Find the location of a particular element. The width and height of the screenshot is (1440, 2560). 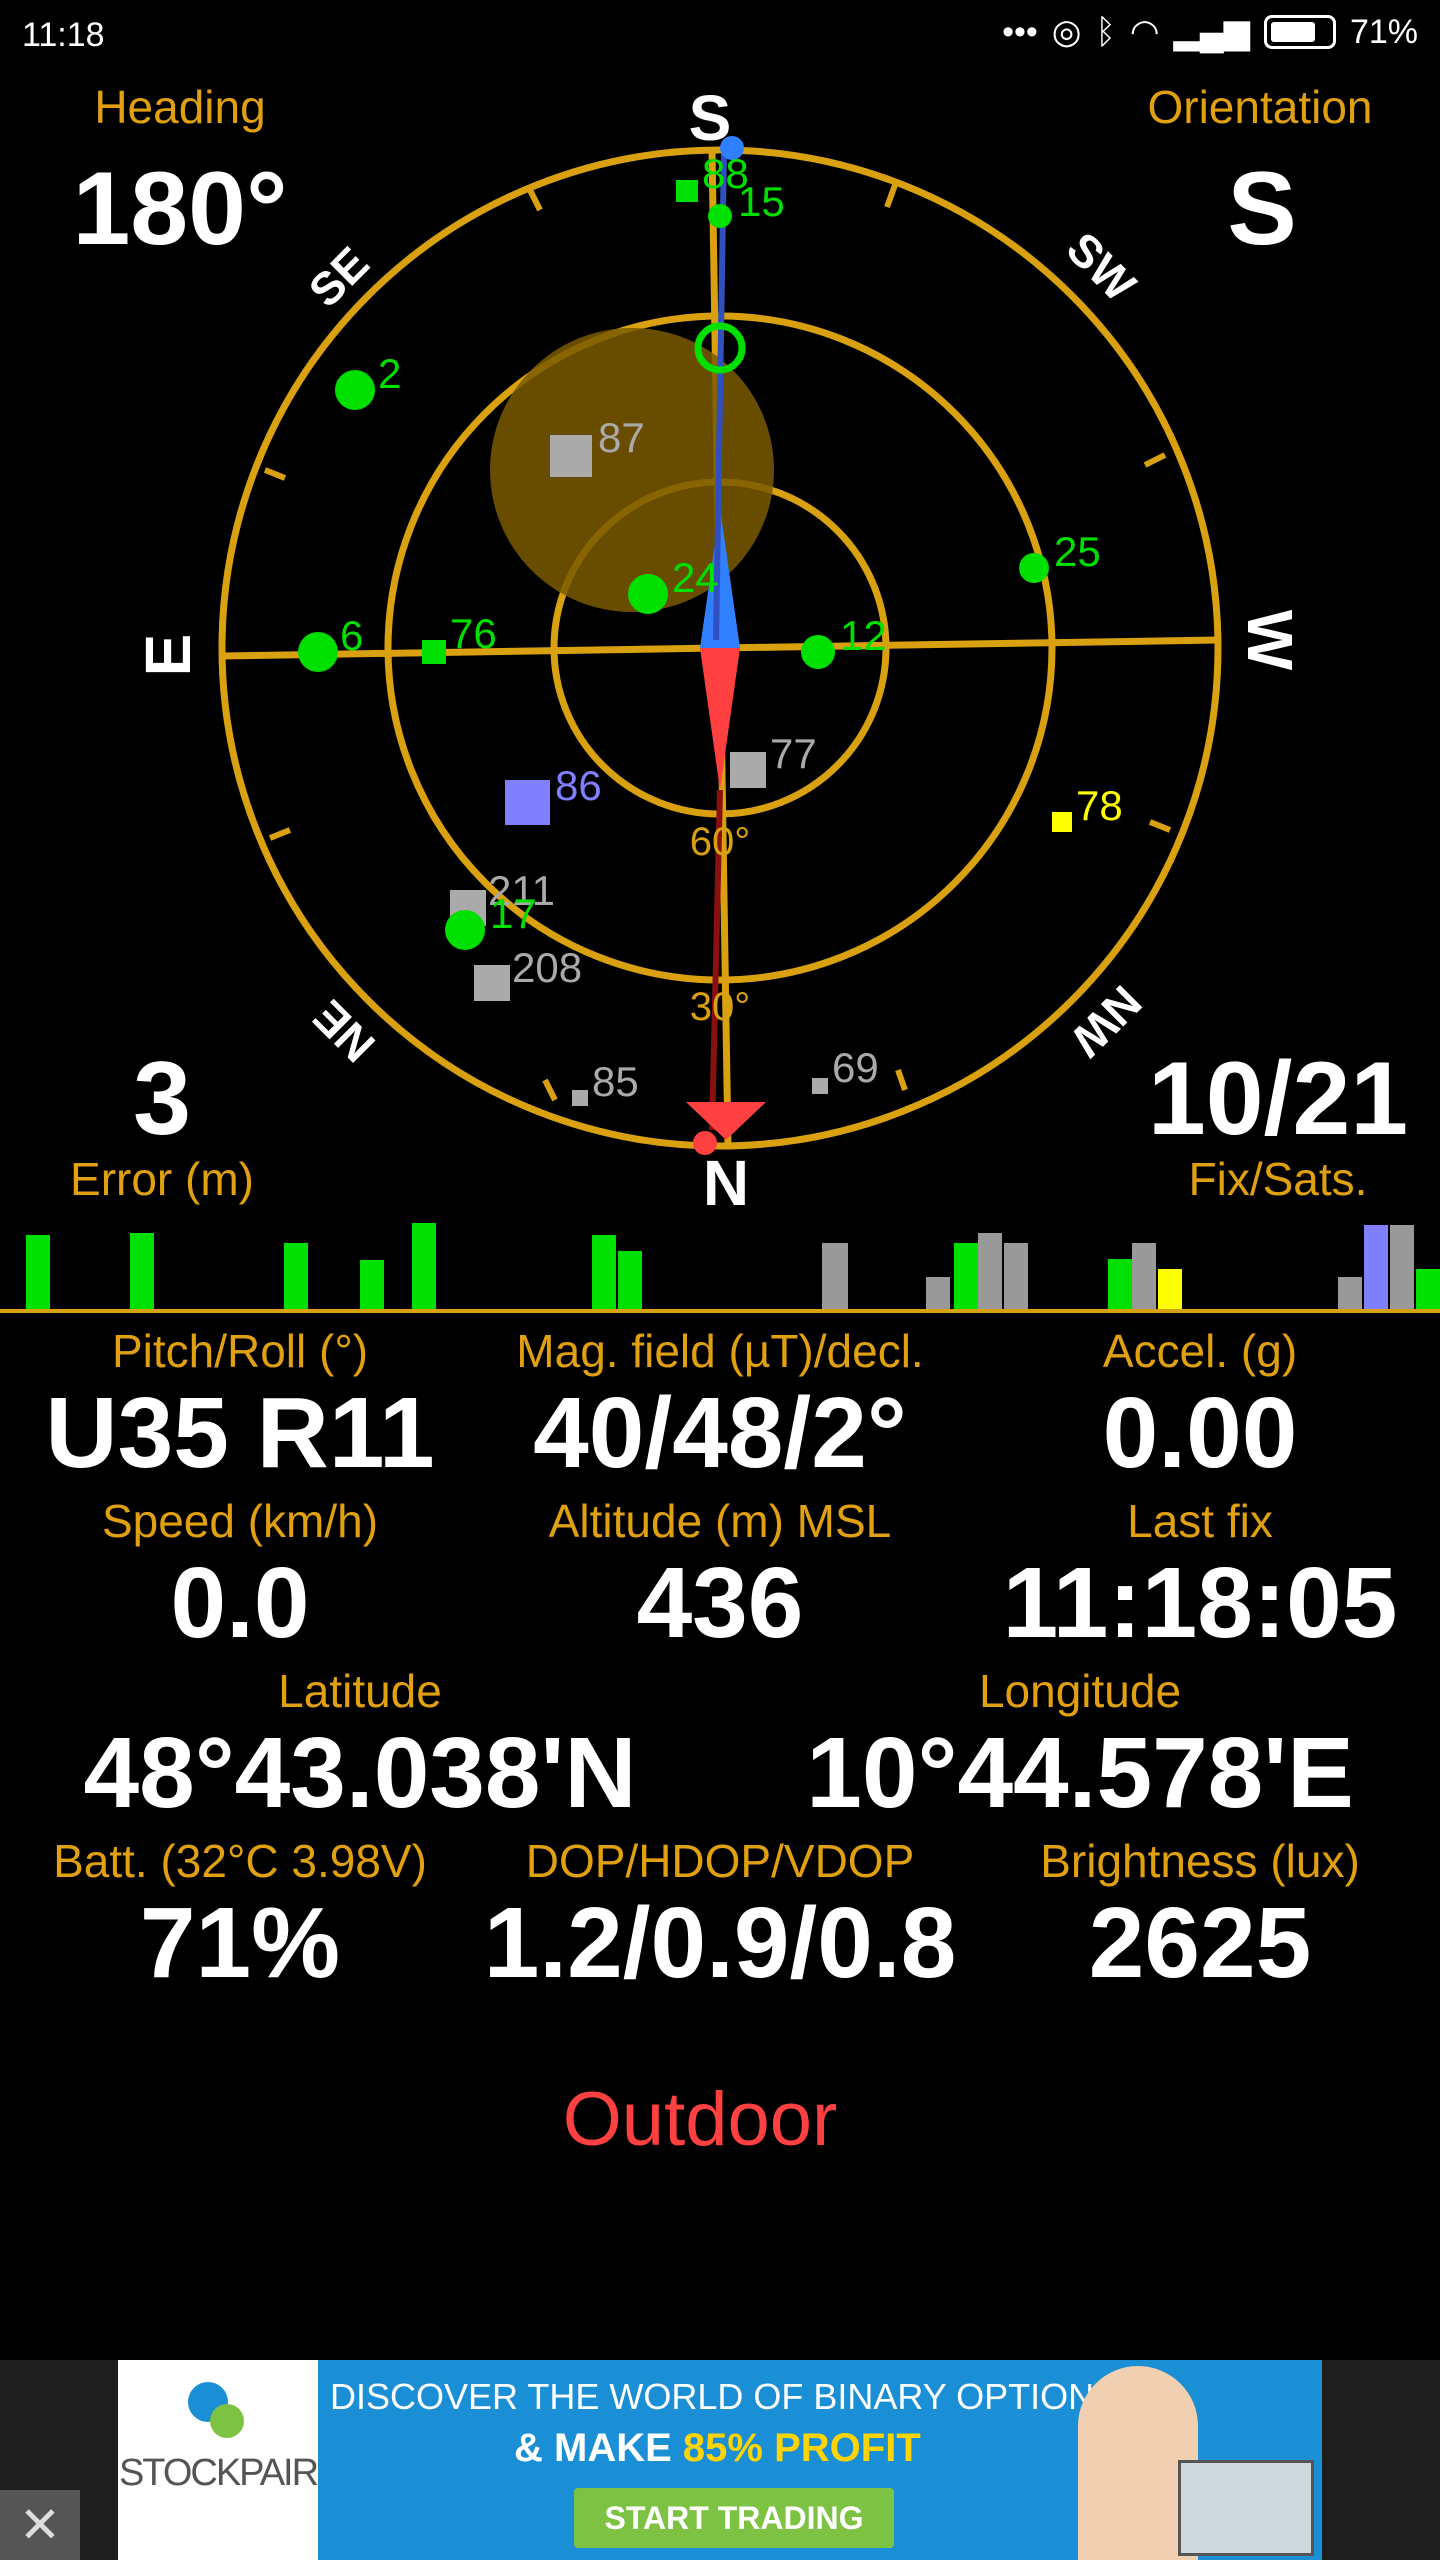

dop-label: DOP/HDOP/VDOP is located at coordinates (720, 1861).